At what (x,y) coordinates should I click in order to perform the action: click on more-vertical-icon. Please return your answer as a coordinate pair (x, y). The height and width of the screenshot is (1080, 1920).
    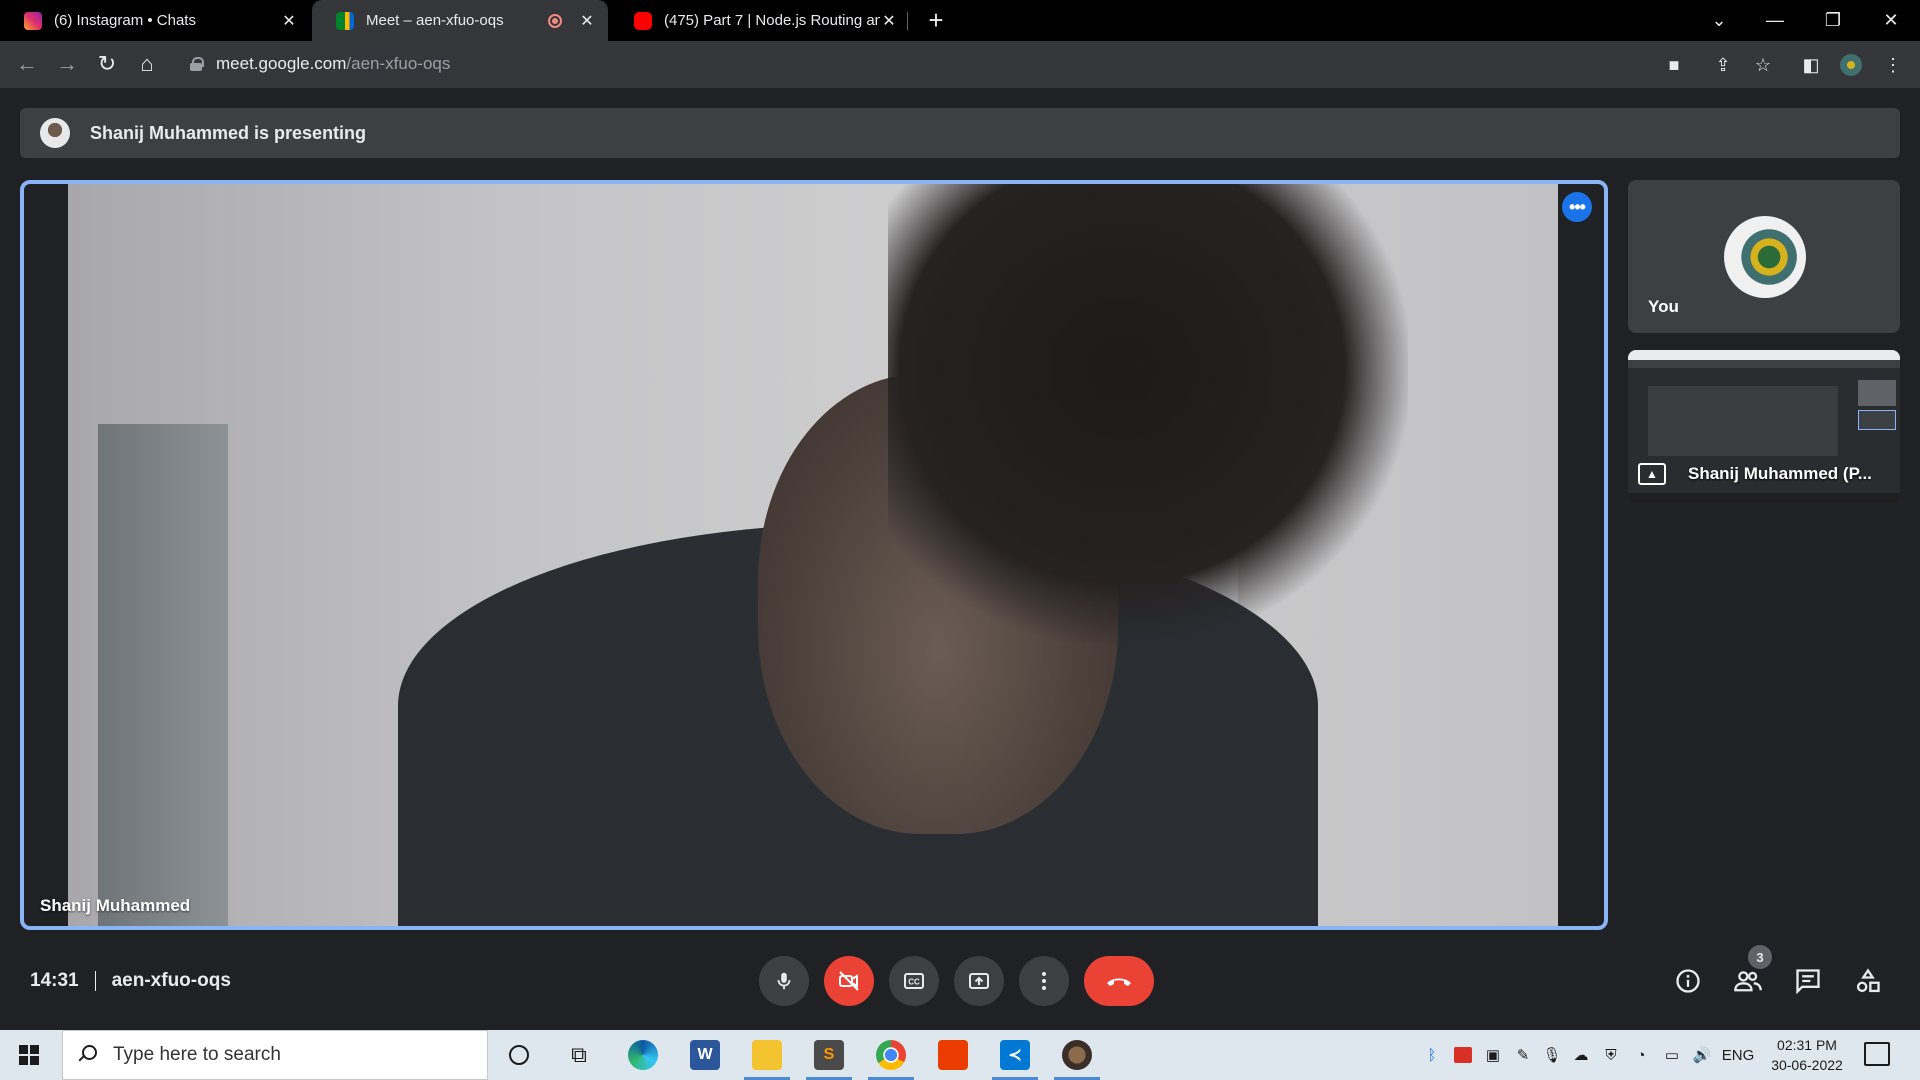
    Looking at the image, I should click on (1044, 981).